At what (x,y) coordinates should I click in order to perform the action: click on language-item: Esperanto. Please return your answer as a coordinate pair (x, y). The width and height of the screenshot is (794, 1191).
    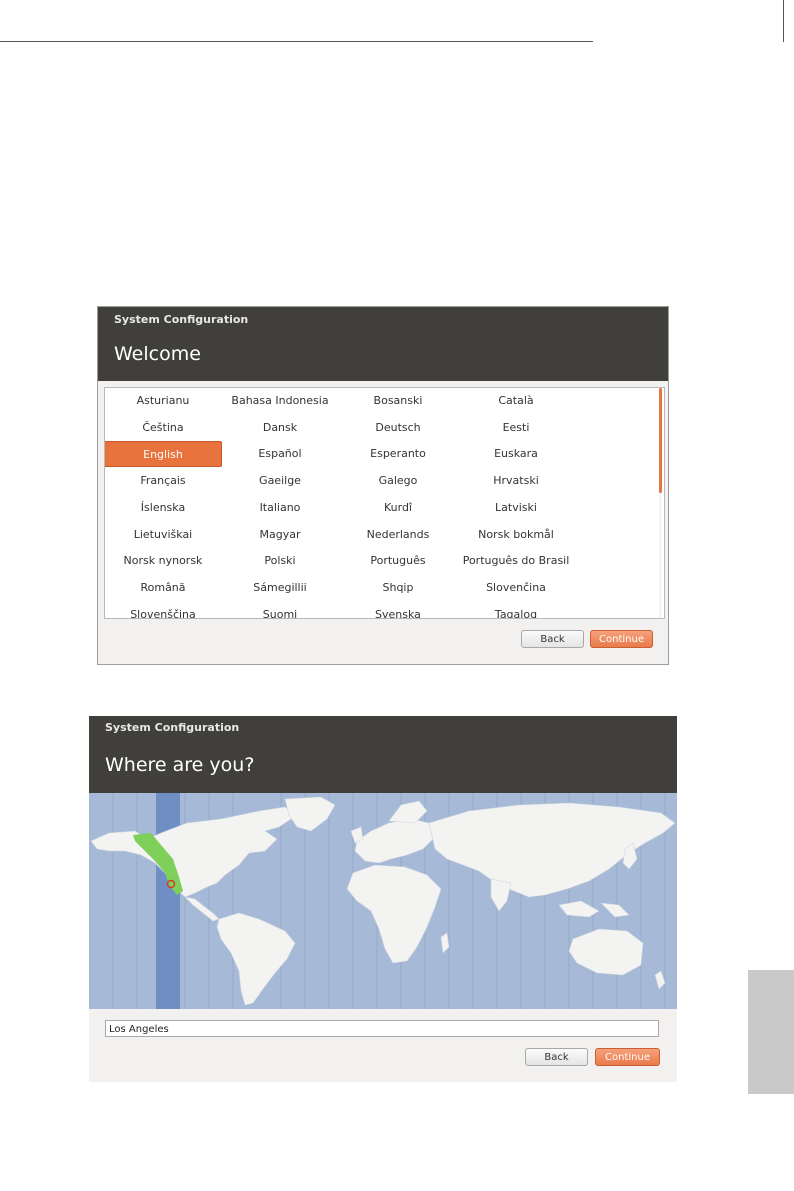
    Looking at the image, I should click on (398, 454).